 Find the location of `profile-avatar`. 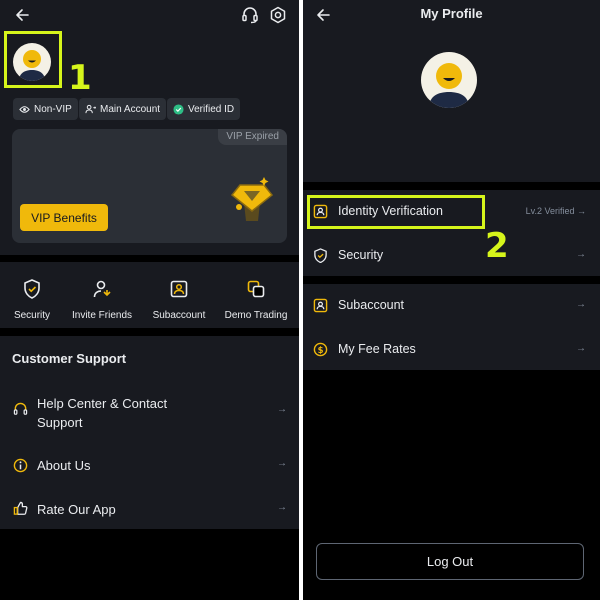

profile-avatar is located at coordinates (449, 80).